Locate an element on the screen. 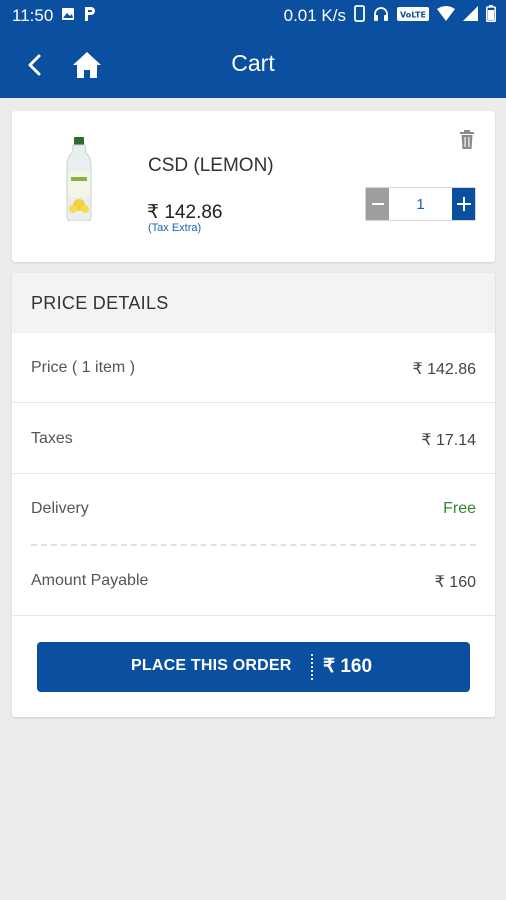 Image resolution: width=506 pixels, height=900 pixels. phone-icon is located at coordinates (359, 16).